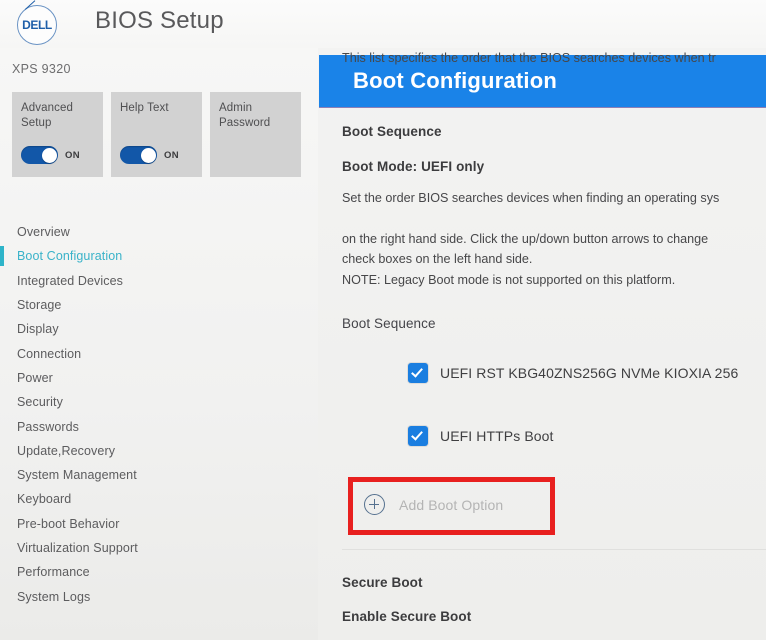 This screenshot has height=640, width=766. Describe the element at coordinates (497, 436) in the screenshot. I see `boot-entry-label: UEFI HTTPs Boot` at that location.